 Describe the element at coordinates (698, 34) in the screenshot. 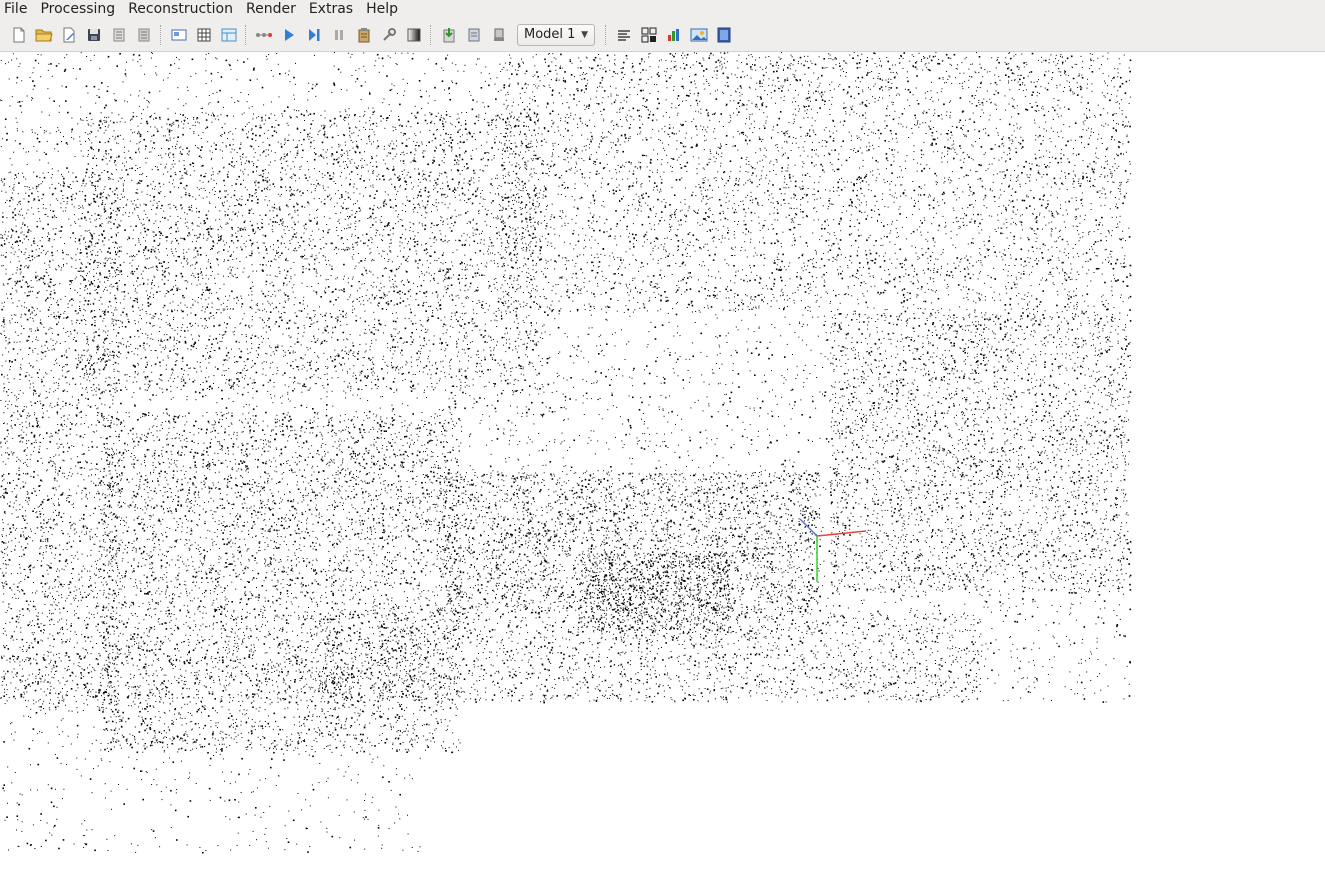

I see `grab-image-icon` at that location.